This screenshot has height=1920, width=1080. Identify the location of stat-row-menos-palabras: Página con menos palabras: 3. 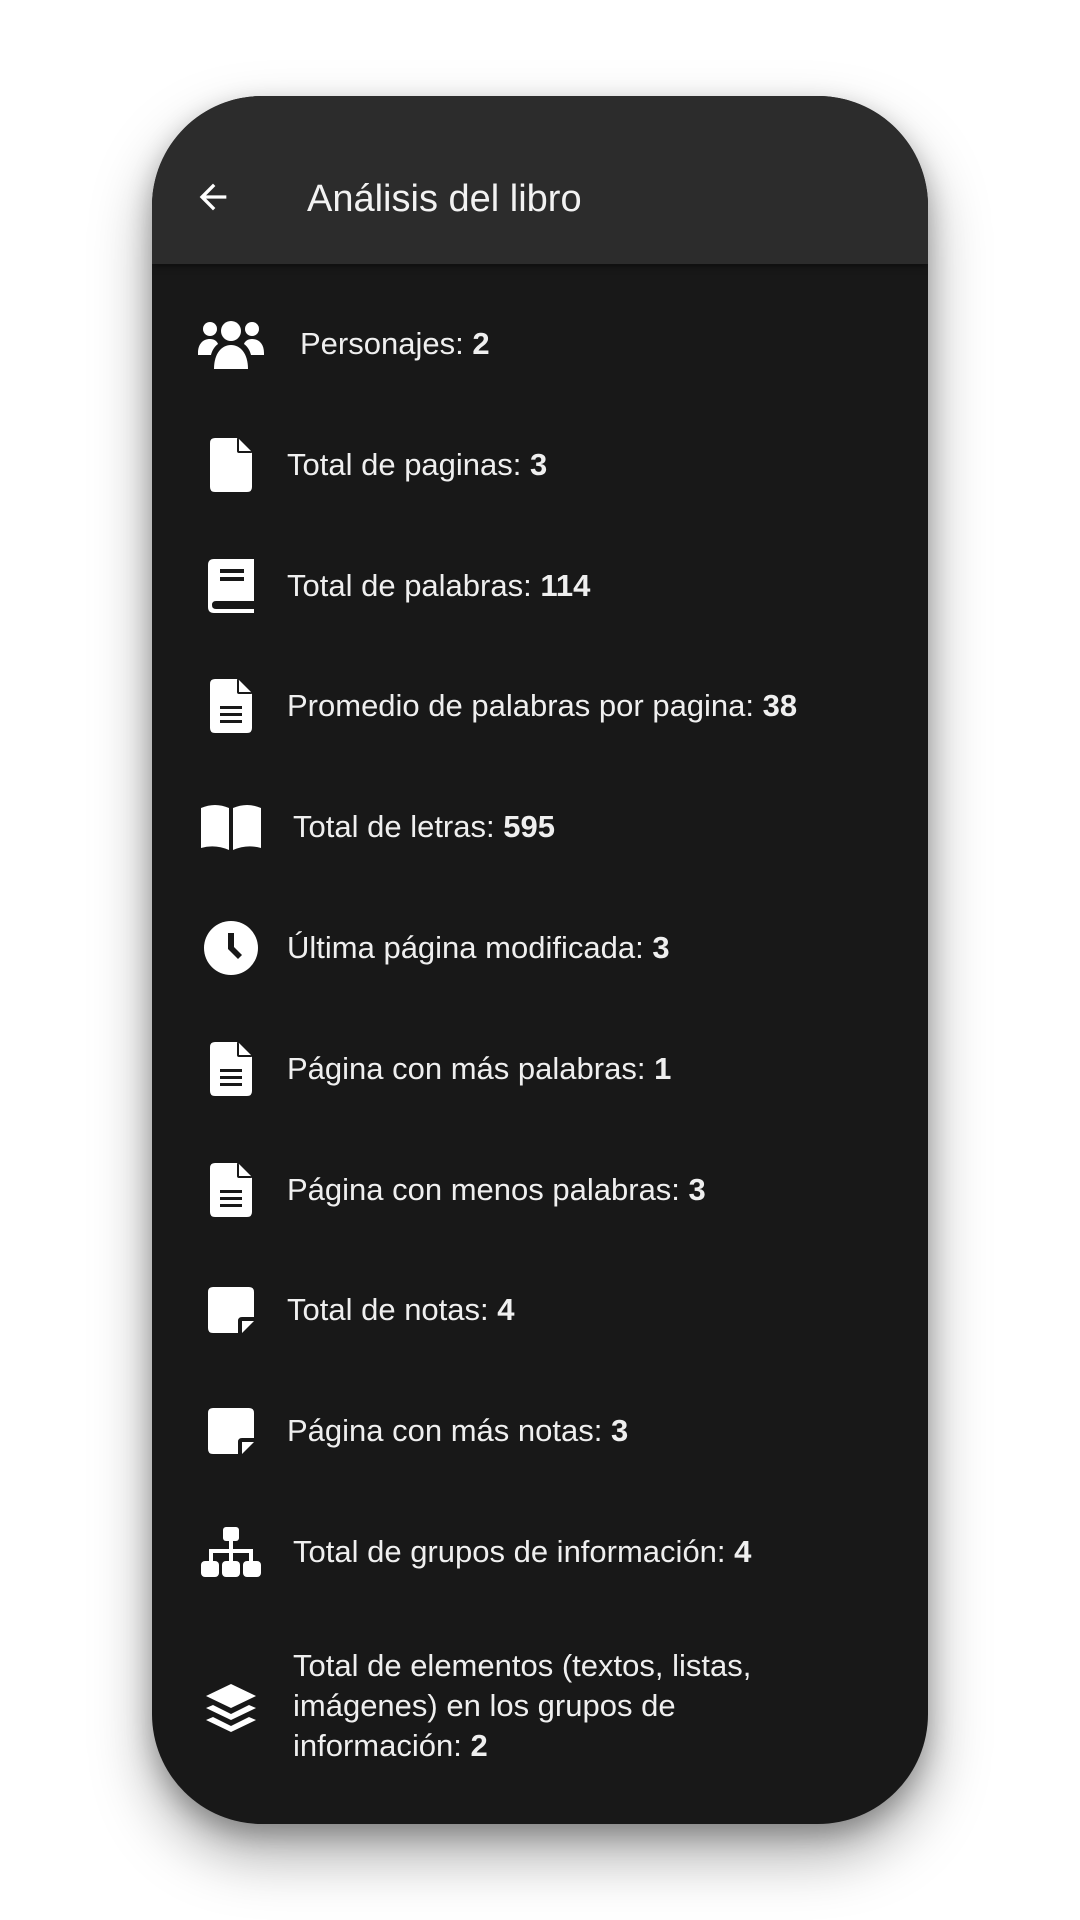
(540, 1190).